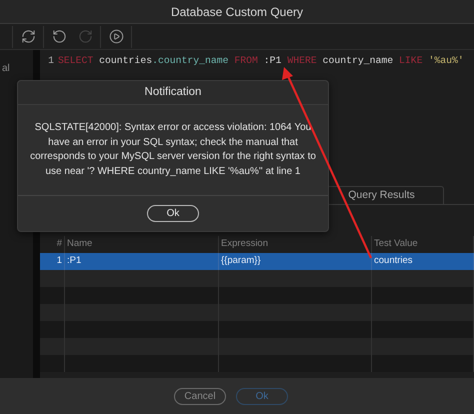 The width and height of the screenshot is (474, 414). I want to click on line-number: 1, so click(51, 61).